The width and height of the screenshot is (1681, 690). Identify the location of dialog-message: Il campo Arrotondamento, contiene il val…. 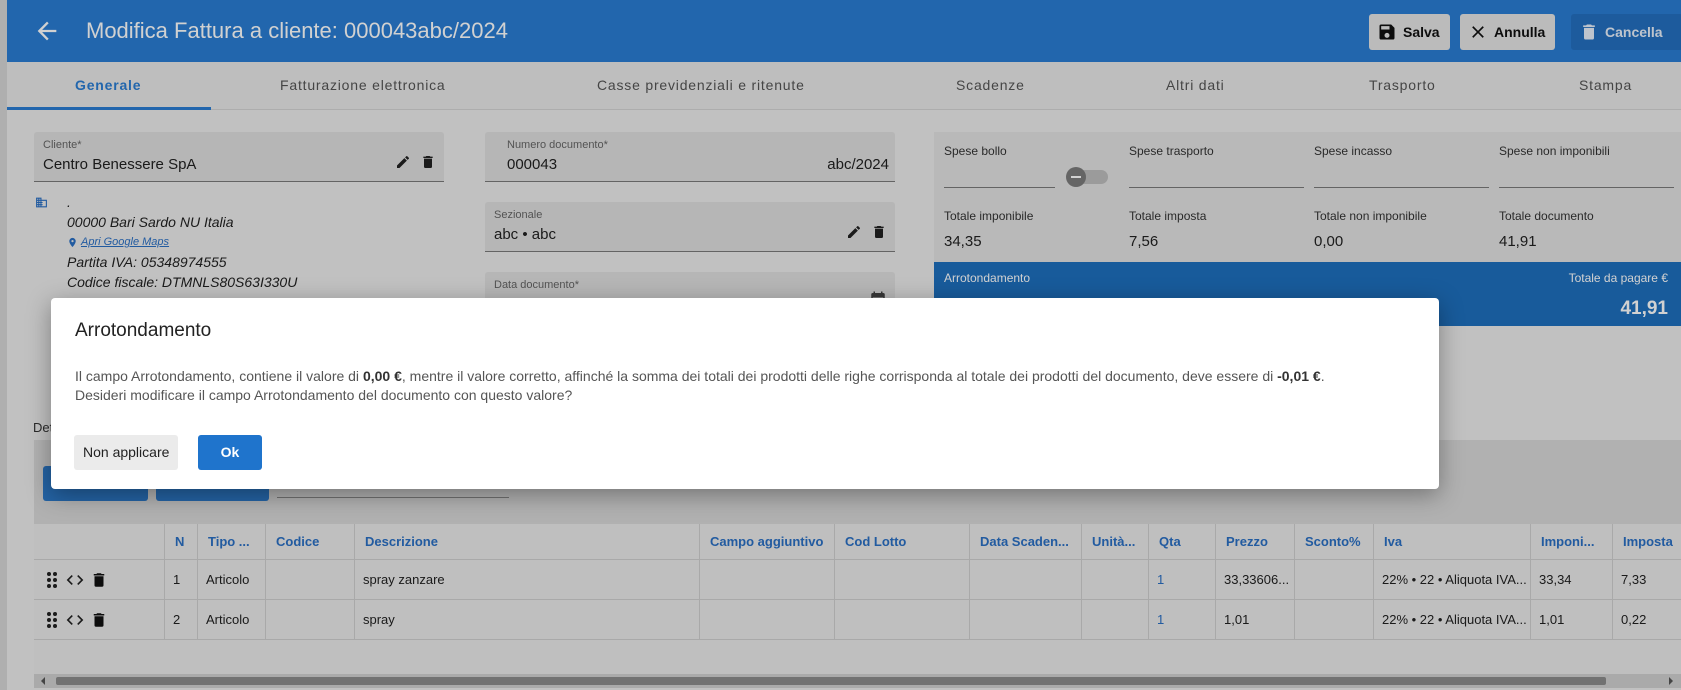
(750, 386).